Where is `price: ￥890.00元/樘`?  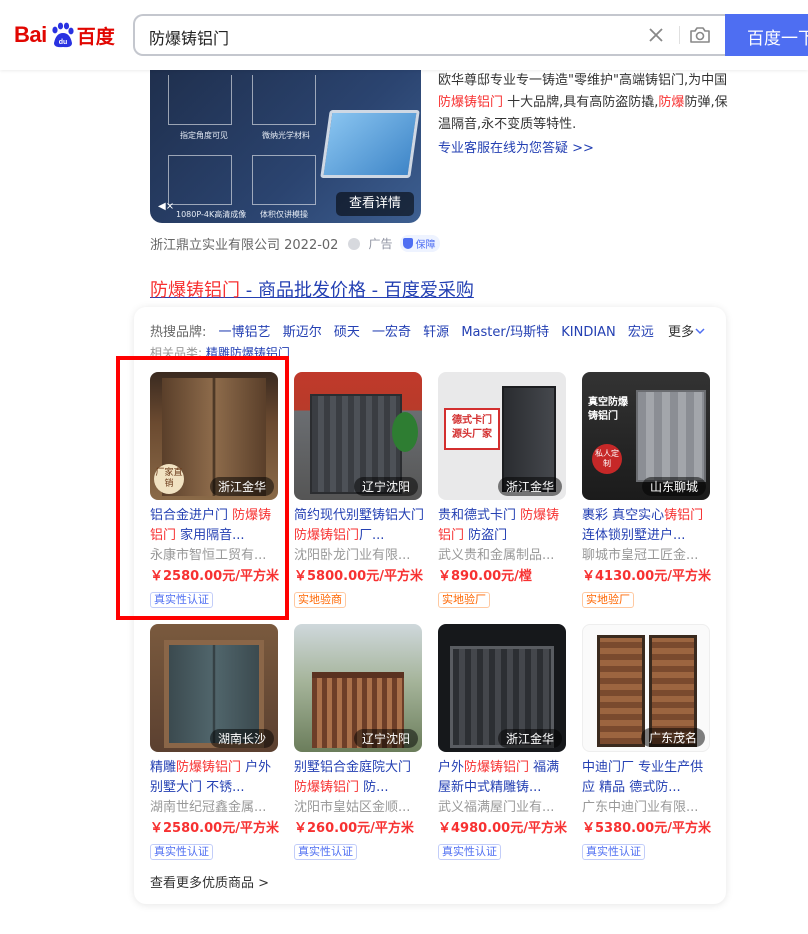 price: ￥890.00元/樘 is located at coordinates (485, 576).